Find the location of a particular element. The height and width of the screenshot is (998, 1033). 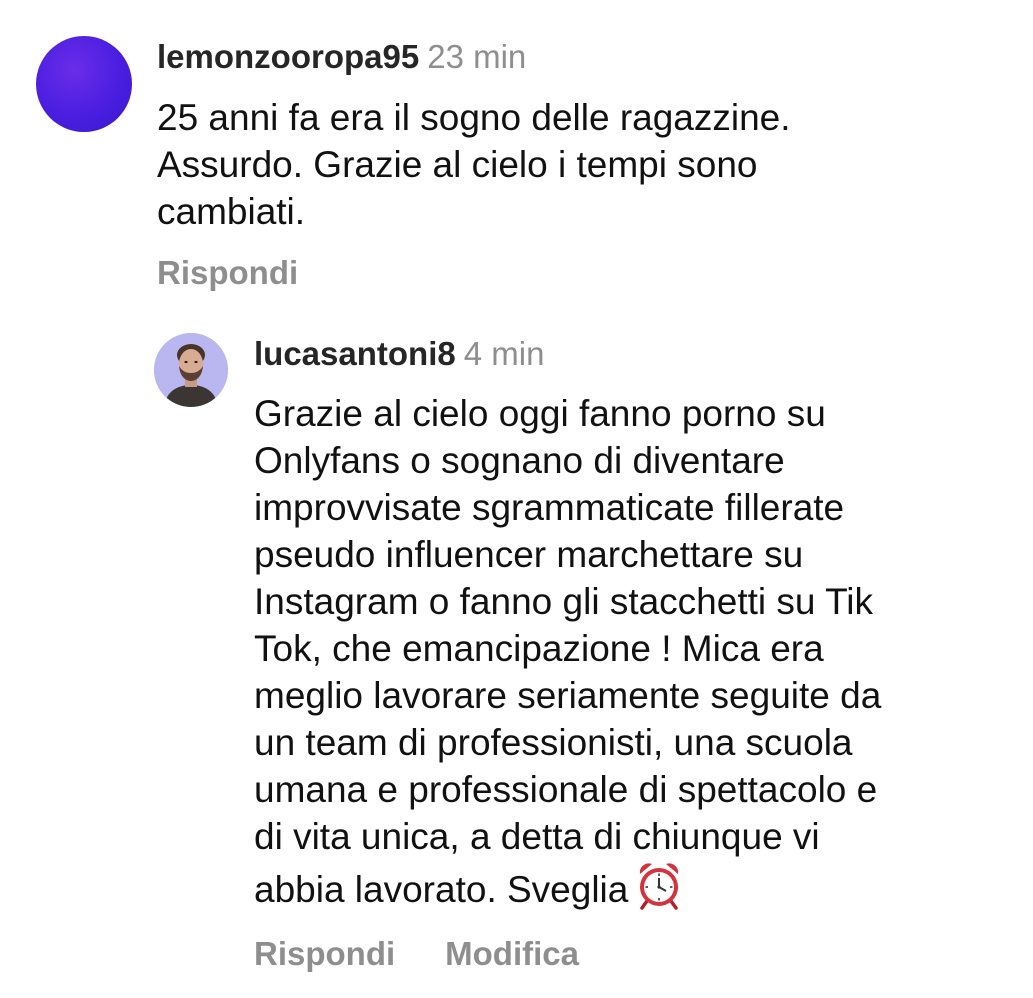

timestamp: 4 min is located at coordinates (504, 353).